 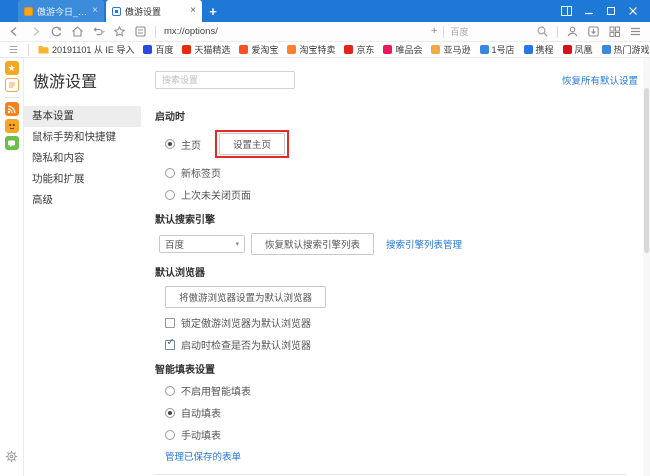 I want to click on checkbox-check-on-startup, so click(x=170, y=343).